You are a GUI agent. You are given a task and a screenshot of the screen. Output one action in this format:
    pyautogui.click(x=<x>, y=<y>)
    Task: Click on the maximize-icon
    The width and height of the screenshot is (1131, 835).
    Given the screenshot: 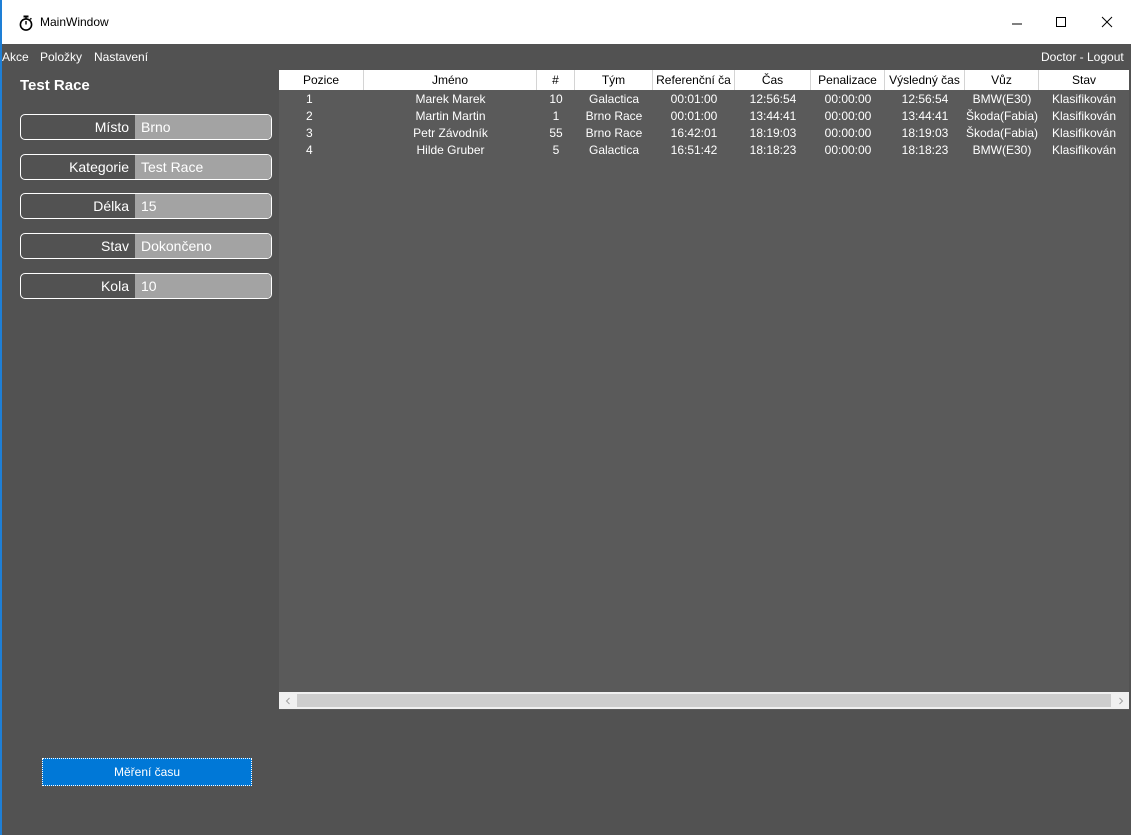 What is the action you would take?
    pyautogui.click(x=1061, y=22)
    